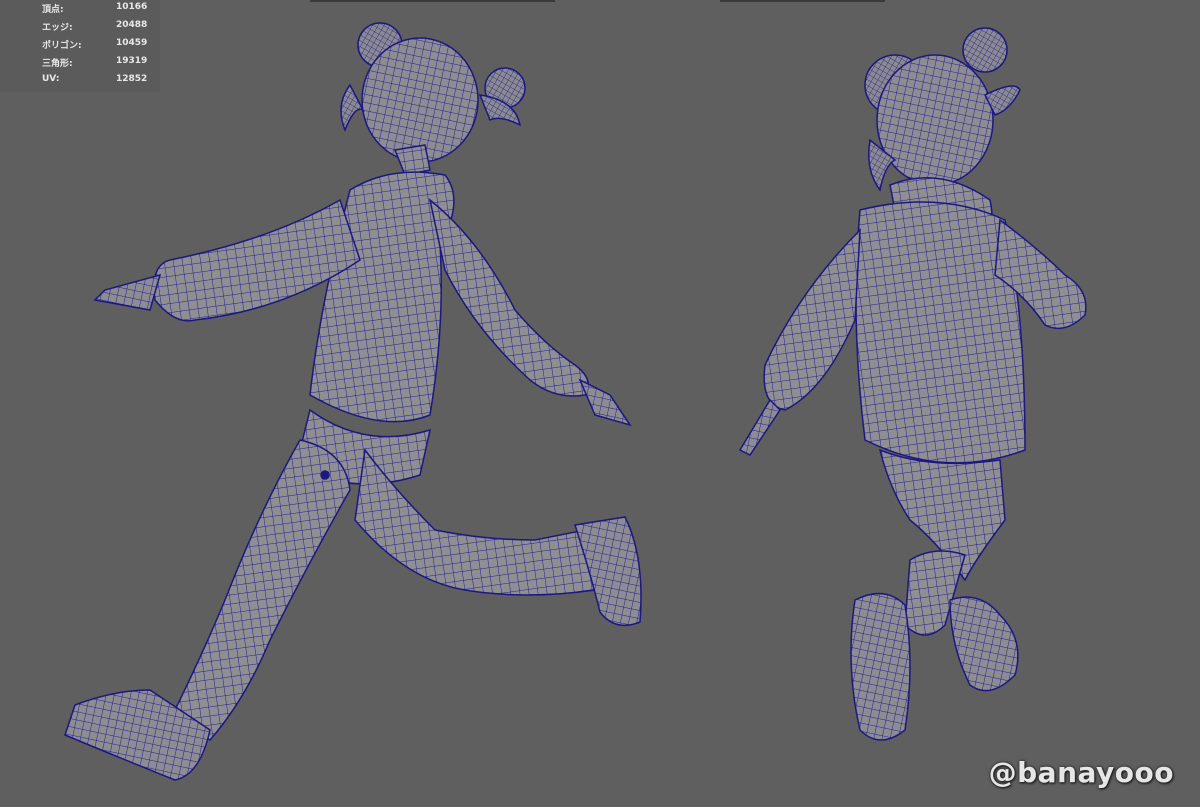 Image resolution: width=1200 pixels, height=807 pixels. What do you see at coordinates (97, 9) in the screenshot?
I see `hud-row-vertices: 頂点: 10166` at bounding box center [97, 9].